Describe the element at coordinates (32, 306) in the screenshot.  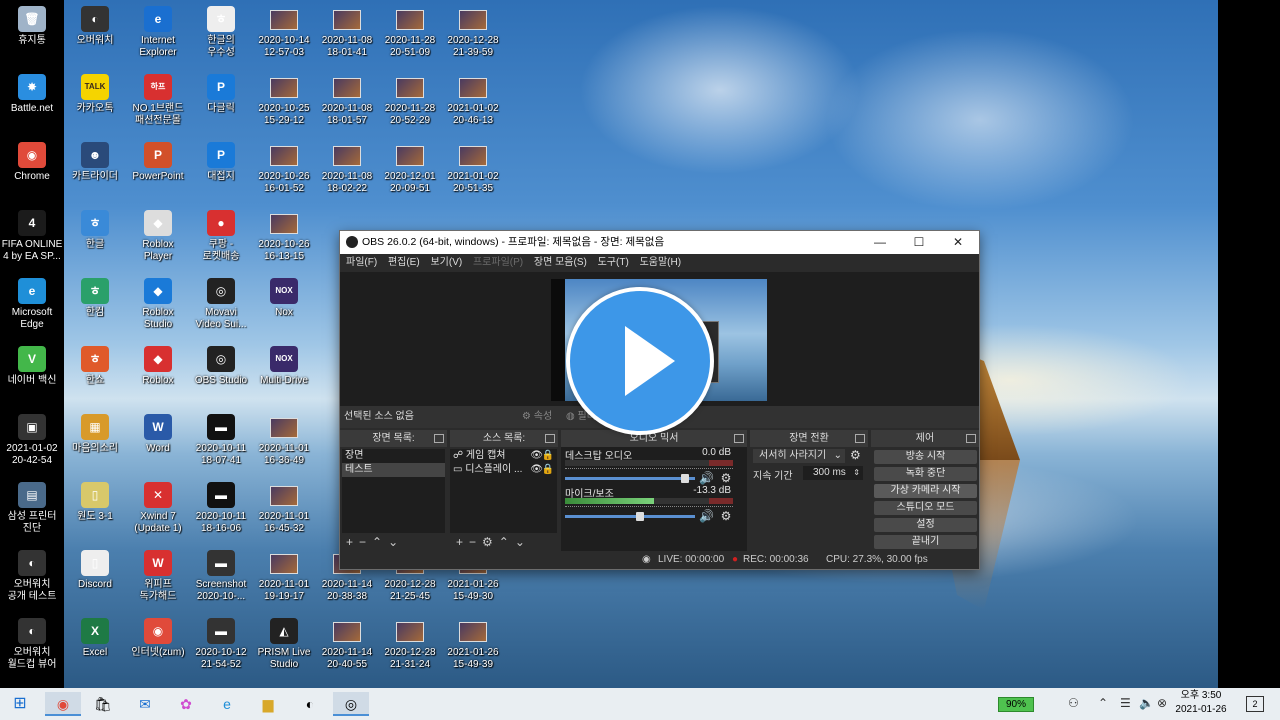
I see `desktop-icon: e Microsoft Edge` at that location.